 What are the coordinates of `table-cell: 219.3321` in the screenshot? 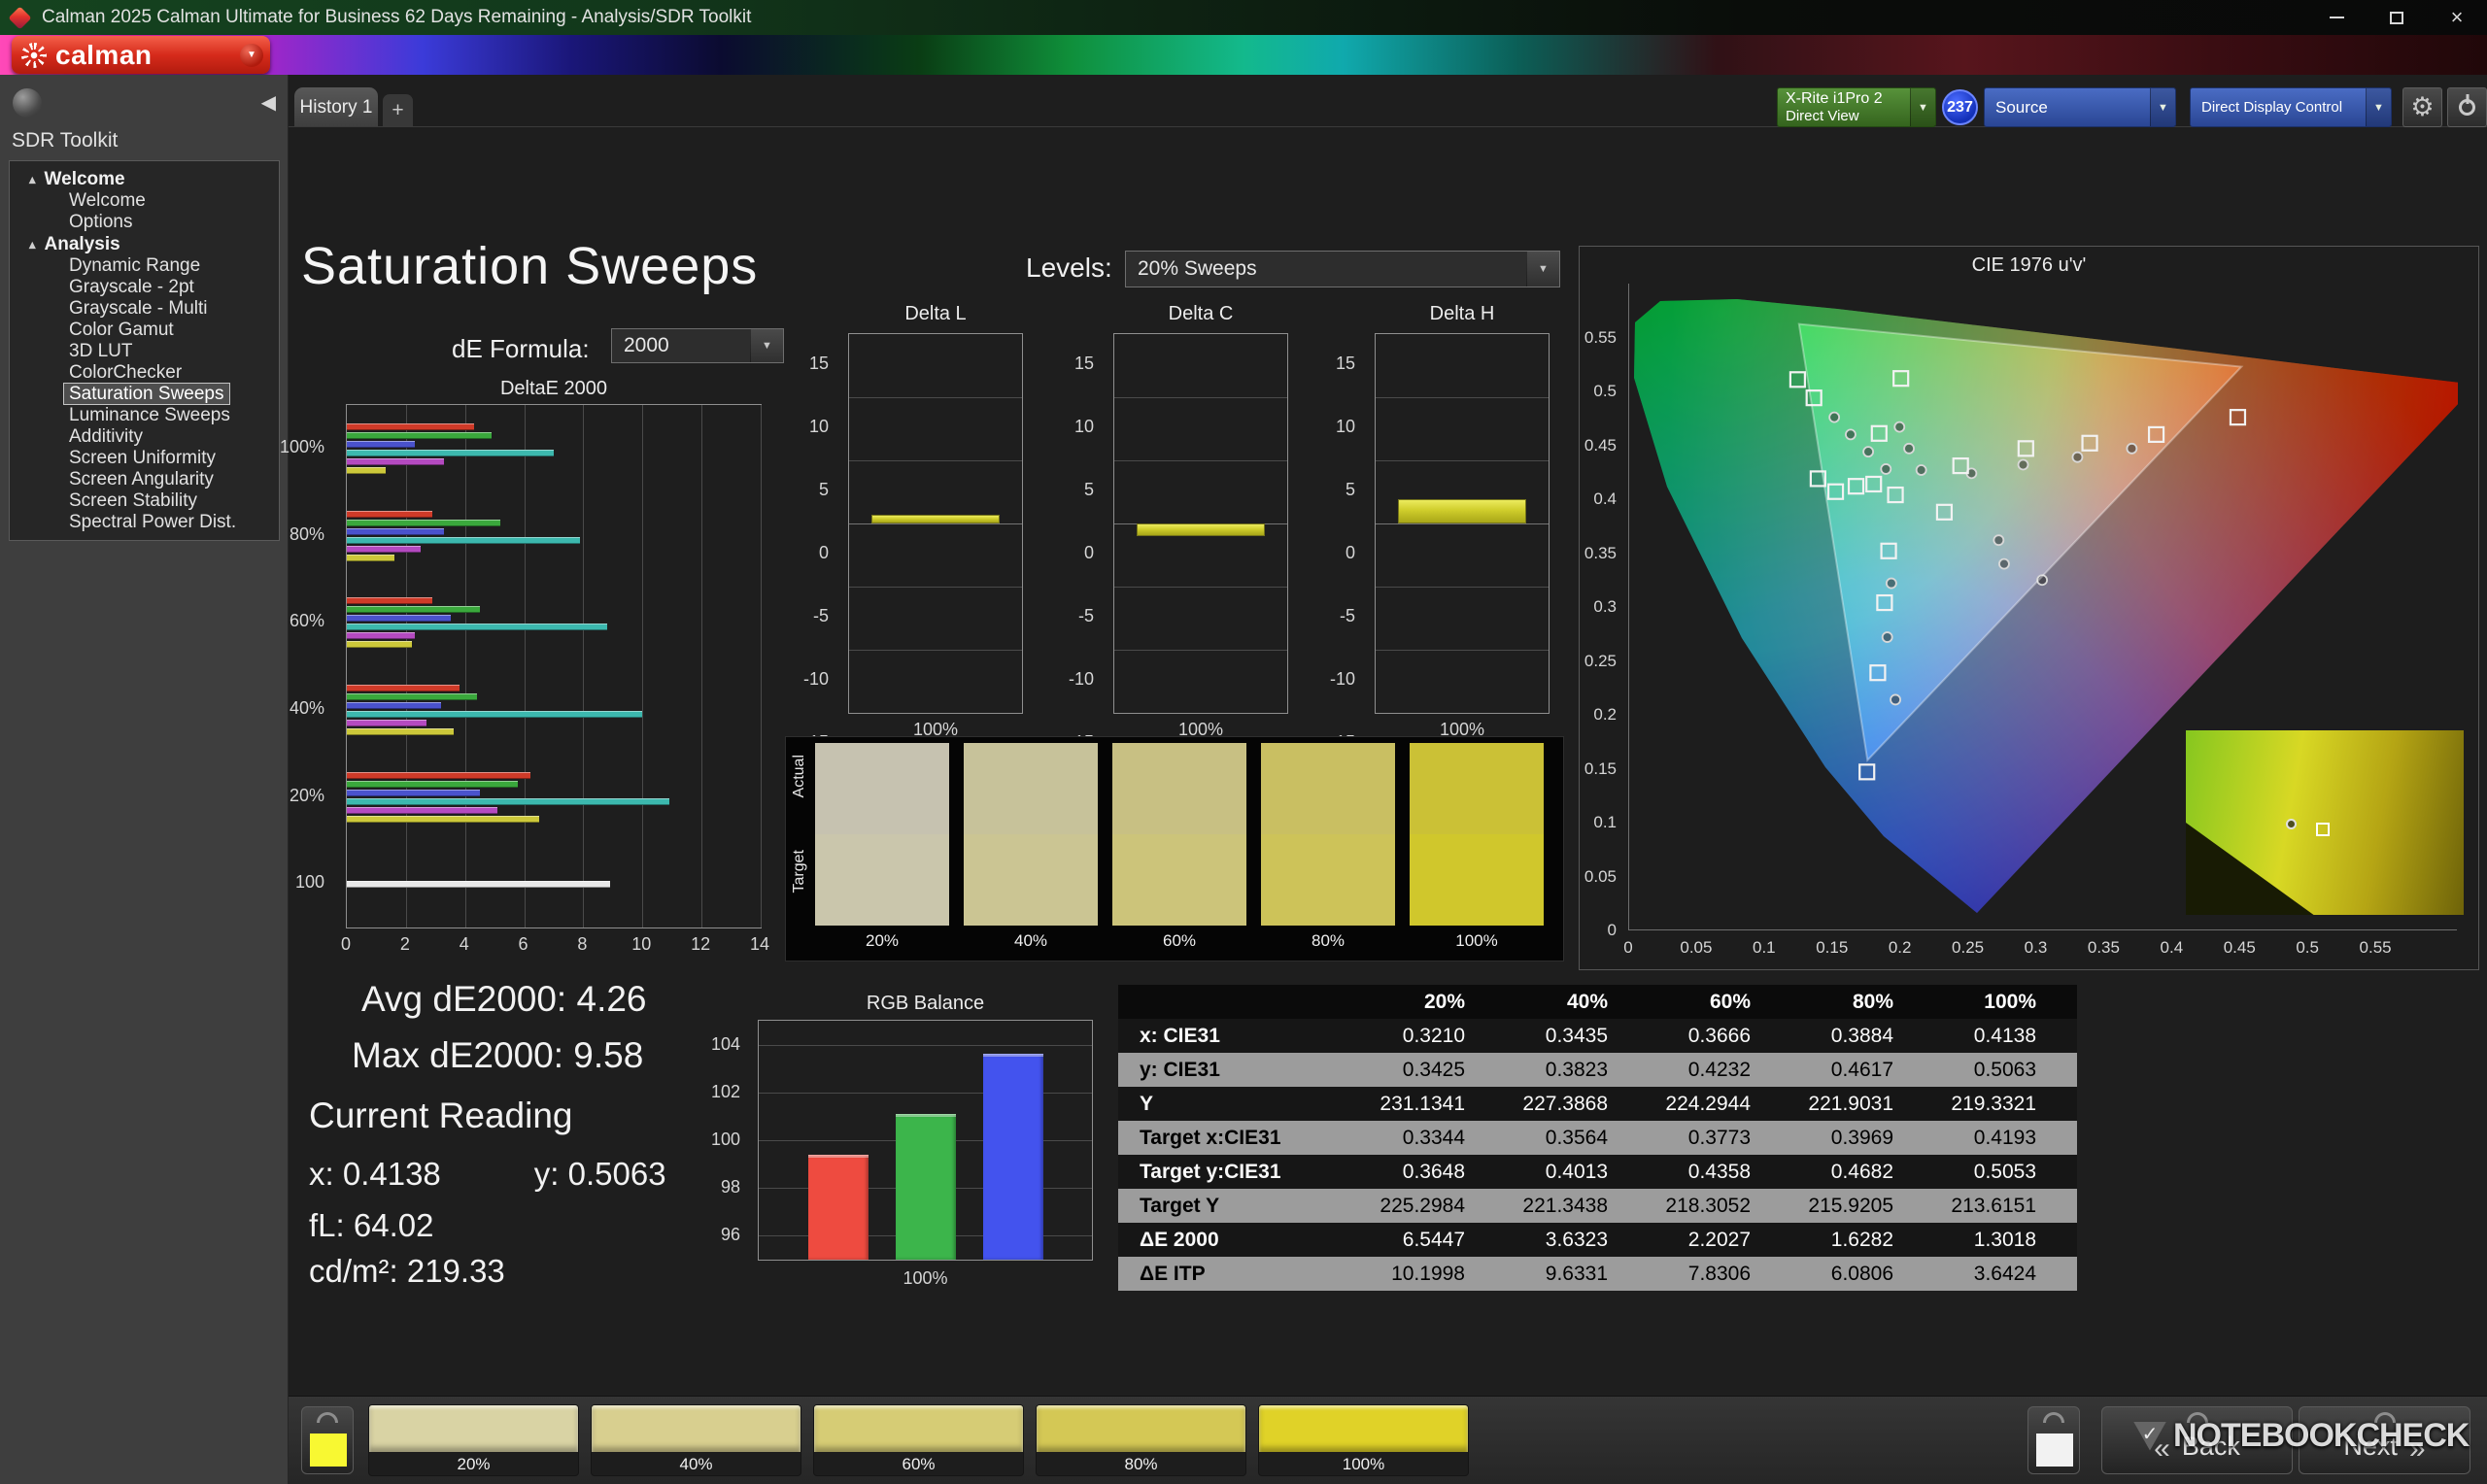 It's located at (1993, 1103).